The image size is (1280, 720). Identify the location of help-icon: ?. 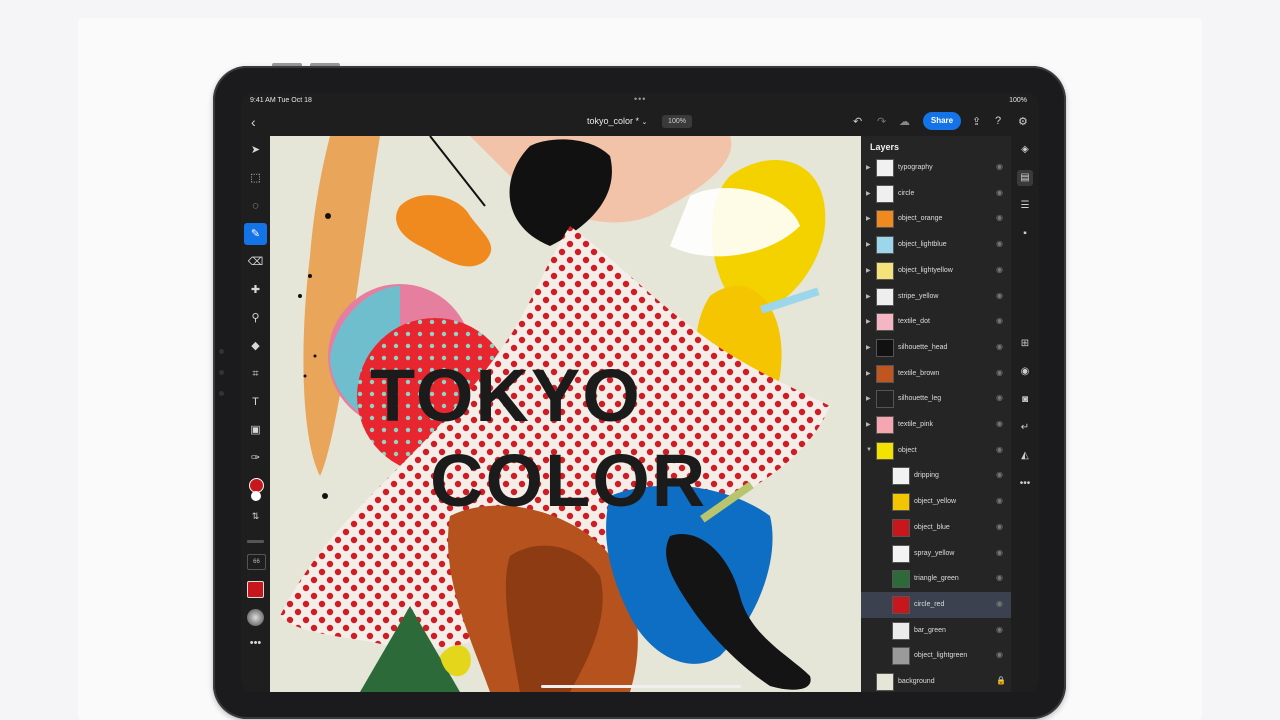
(998, 121).